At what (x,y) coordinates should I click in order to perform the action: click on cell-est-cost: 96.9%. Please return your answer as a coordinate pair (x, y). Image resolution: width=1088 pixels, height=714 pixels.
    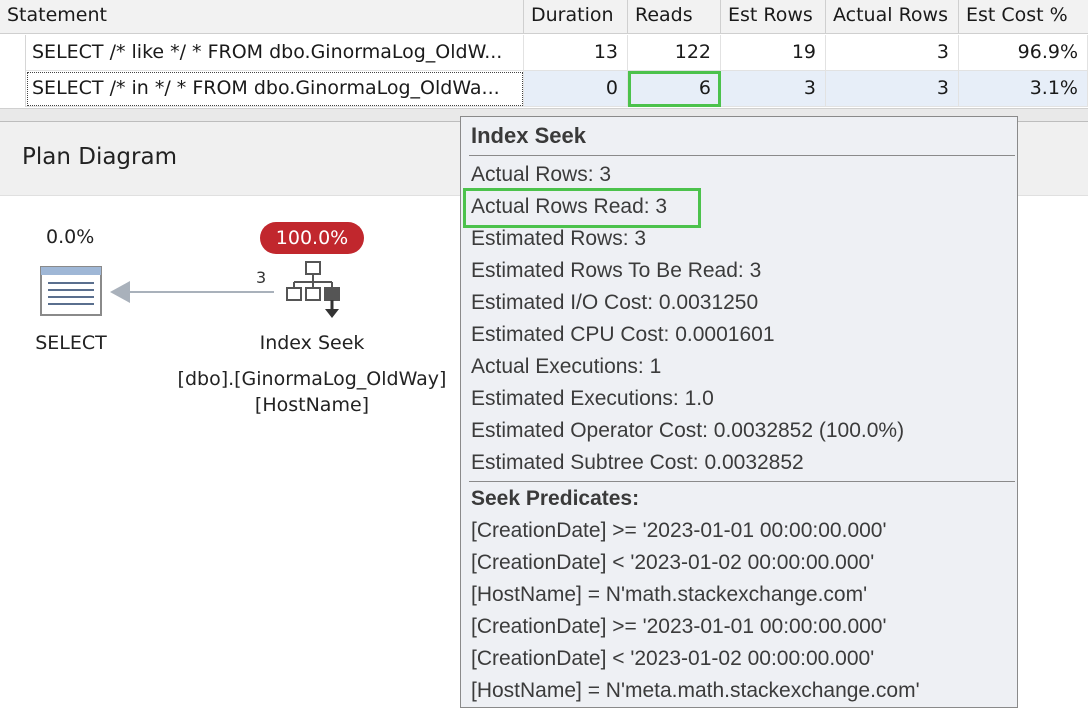
    Looking at the image, I should click on (1023, 53).